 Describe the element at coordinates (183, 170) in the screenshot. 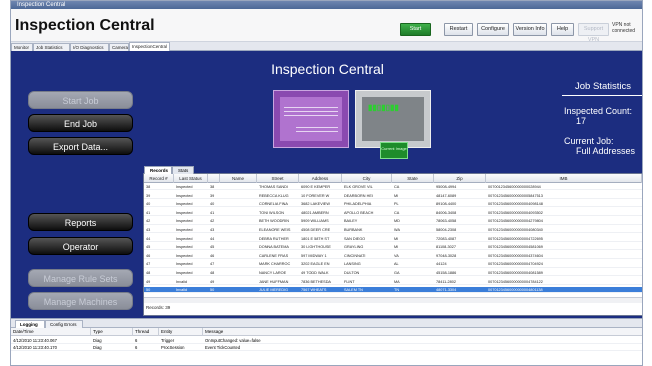

I see `grid-tab-stats: Stats` at that location.